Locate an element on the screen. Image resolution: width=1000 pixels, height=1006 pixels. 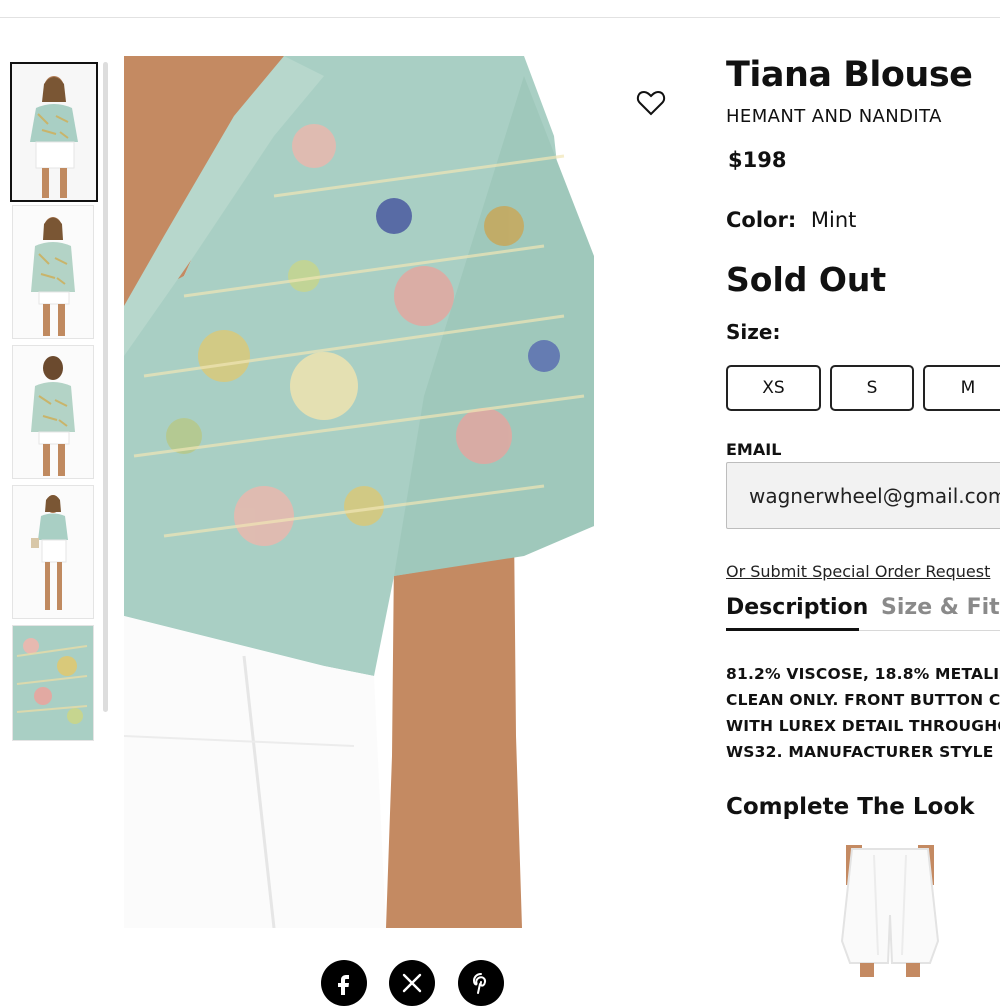
thumbnail-full-body-view is located at coordinates (53, 552).